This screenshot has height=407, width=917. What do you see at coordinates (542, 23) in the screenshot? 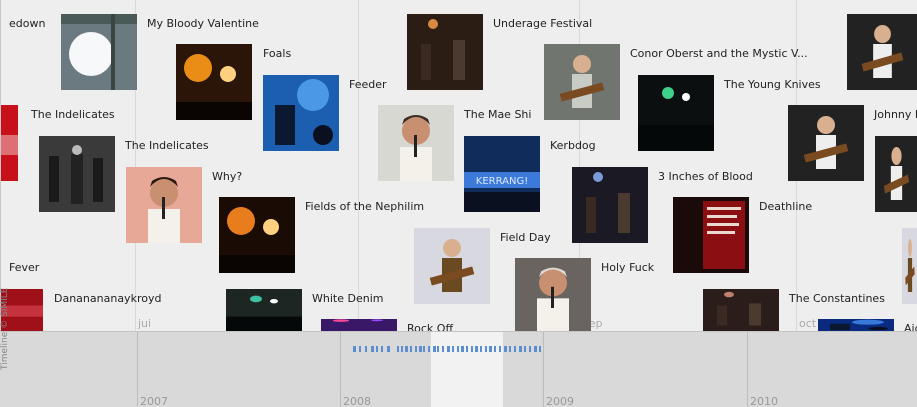
I see `event-label: Underage Festival` at bounding box center [542, 23].